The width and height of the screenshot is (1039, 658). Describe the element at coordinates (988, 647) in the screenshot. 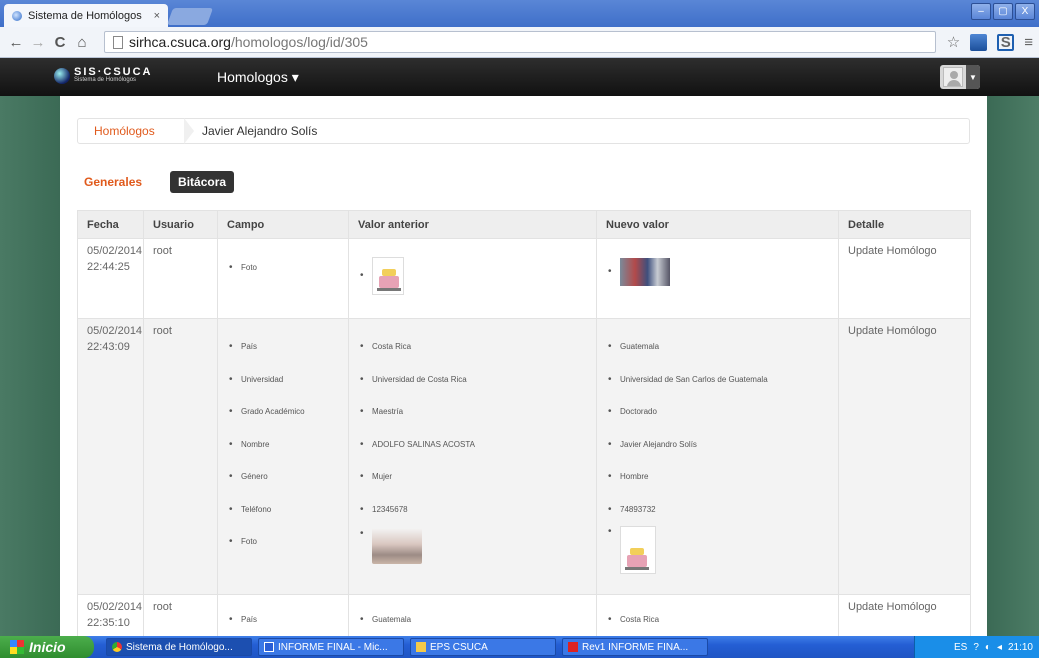

I see `network-icon: ◐` at that location.